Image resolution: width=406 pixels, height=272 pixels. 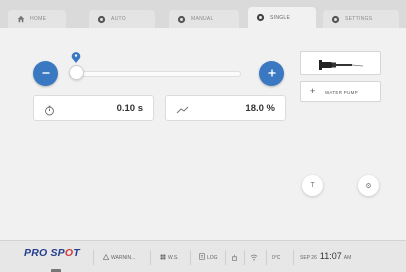 I want to click on tool-selector, so click(x=340, y=63).